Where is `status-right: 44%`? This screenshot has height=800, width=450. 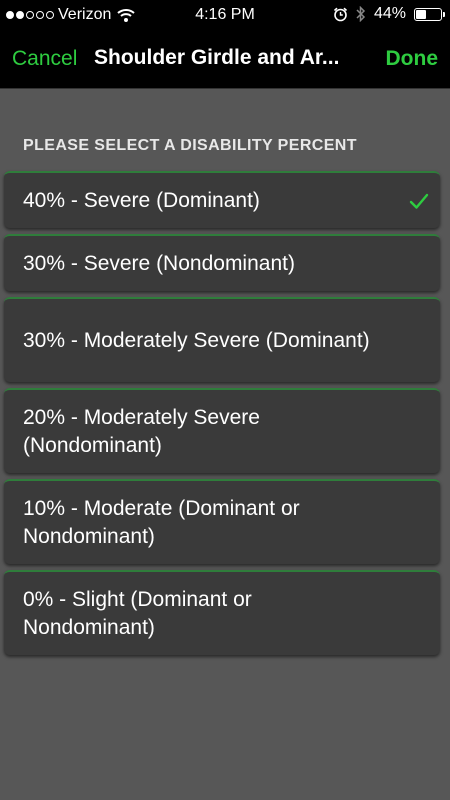
status-right: 44% is located at coordinates (389, 14).